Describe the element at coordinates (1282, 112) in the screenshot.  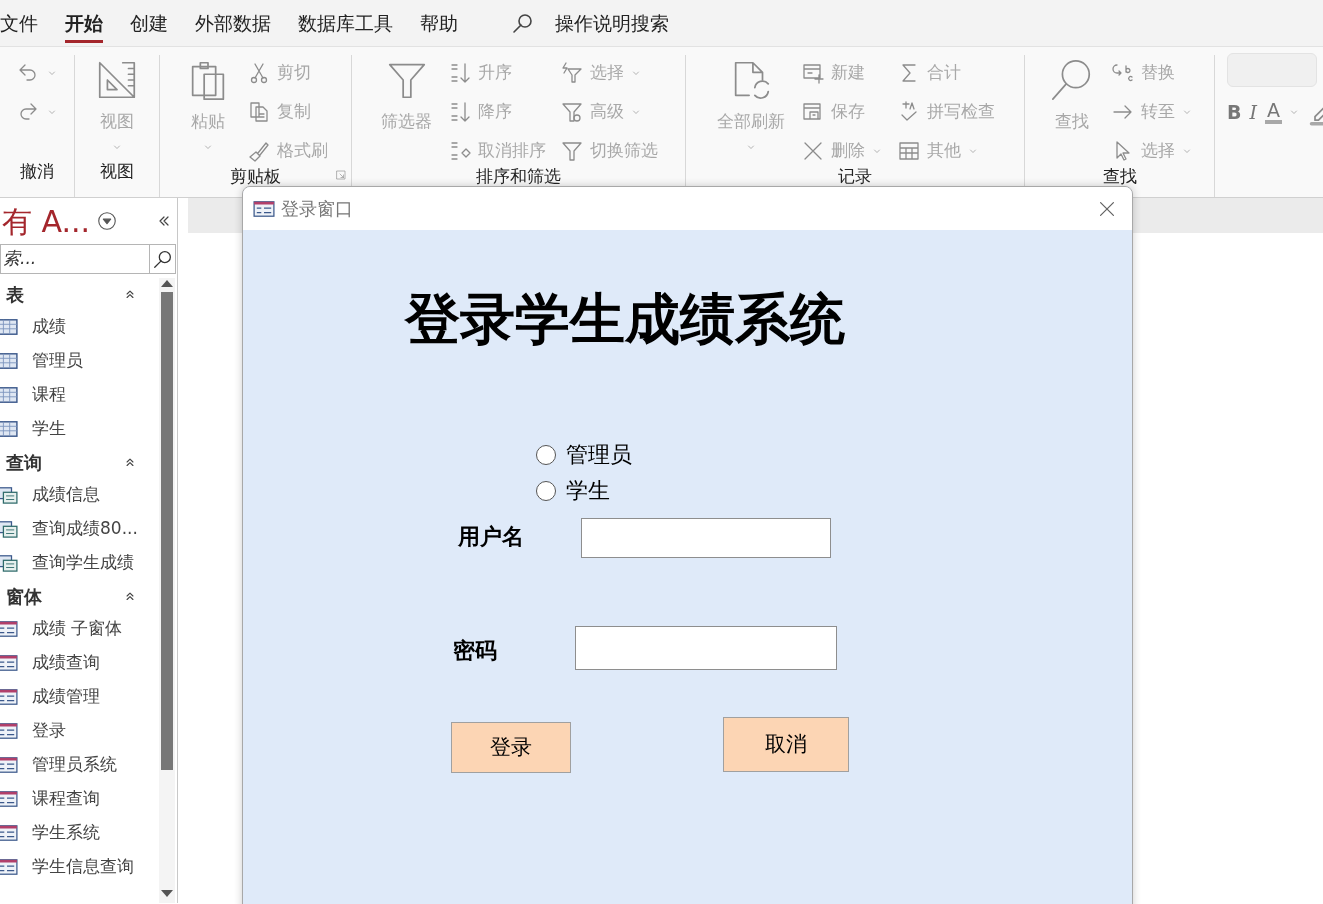
I see `format-button: A` at that location.